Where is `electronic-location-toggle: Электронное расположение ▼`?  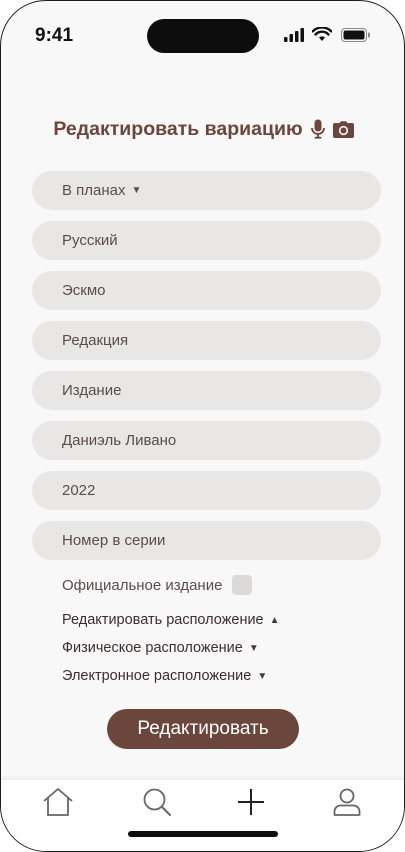
electronic-location-toggle: Электронное расположение ▼ is located at coordinates (164, 676).